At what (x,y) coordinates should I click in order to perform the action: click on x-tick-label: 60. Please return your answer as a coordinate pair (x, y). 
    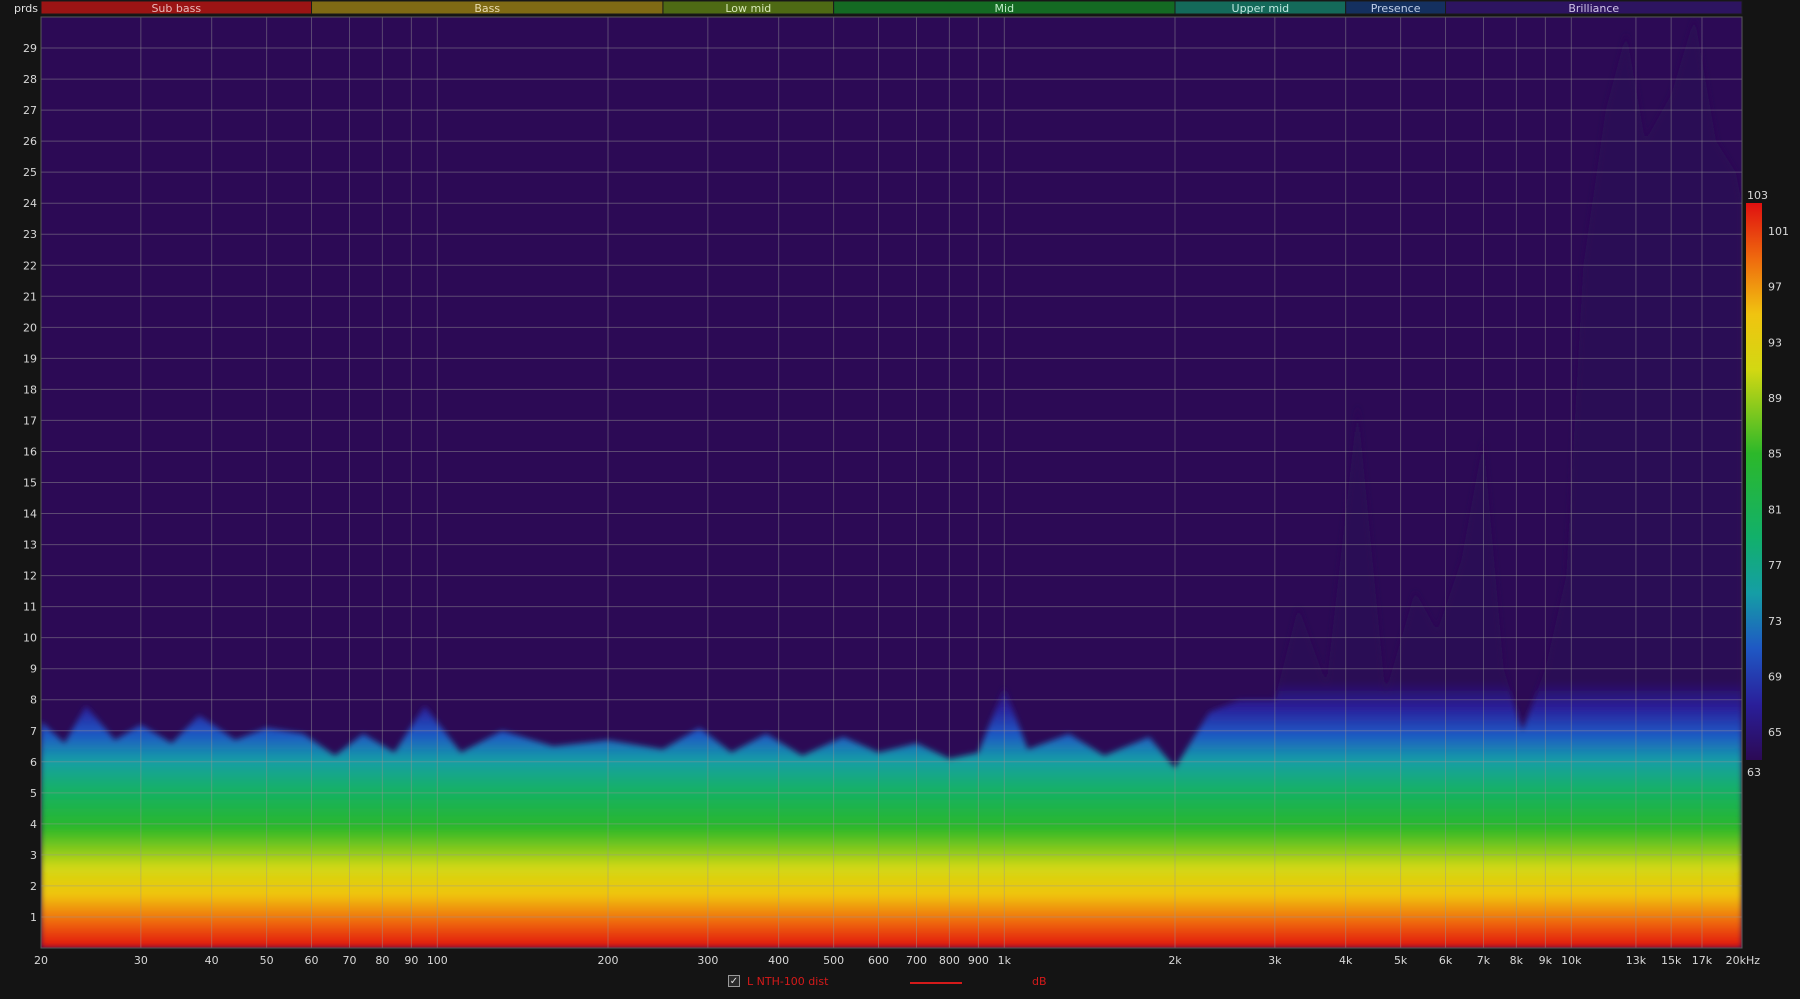
    Looking at the image, I should click on (312, 960).